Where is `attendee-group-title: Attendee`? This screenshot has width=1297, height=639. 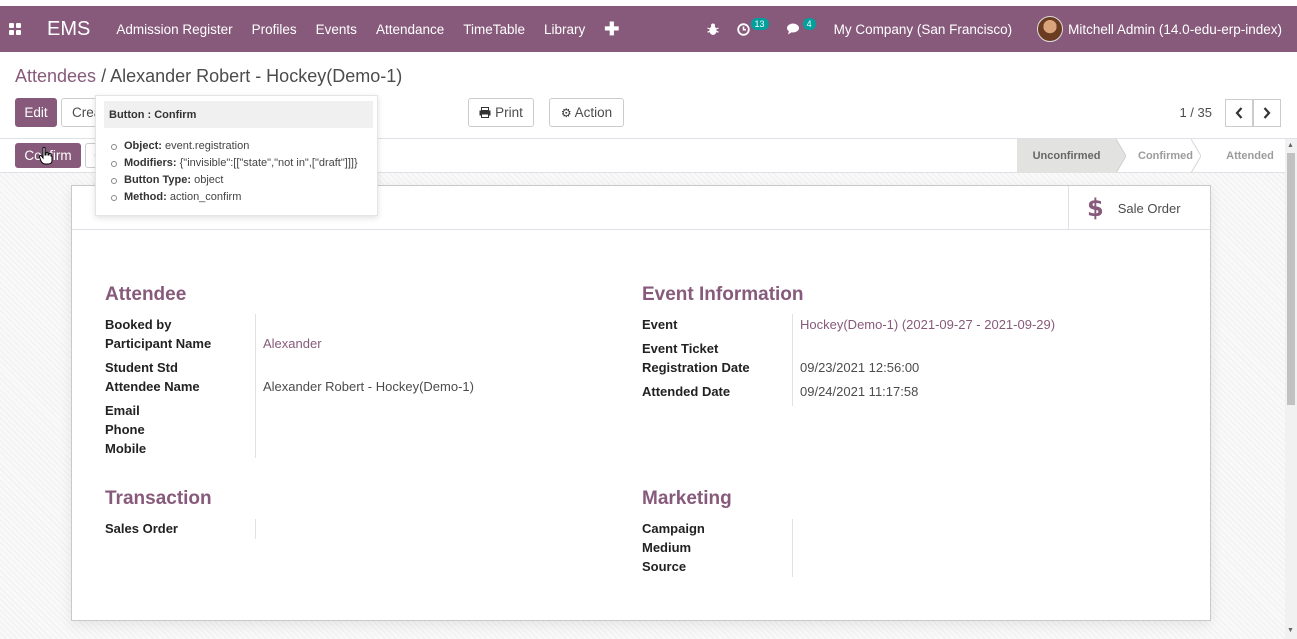
attendee-group-title: Attendee is located at coordinates (146, 294).